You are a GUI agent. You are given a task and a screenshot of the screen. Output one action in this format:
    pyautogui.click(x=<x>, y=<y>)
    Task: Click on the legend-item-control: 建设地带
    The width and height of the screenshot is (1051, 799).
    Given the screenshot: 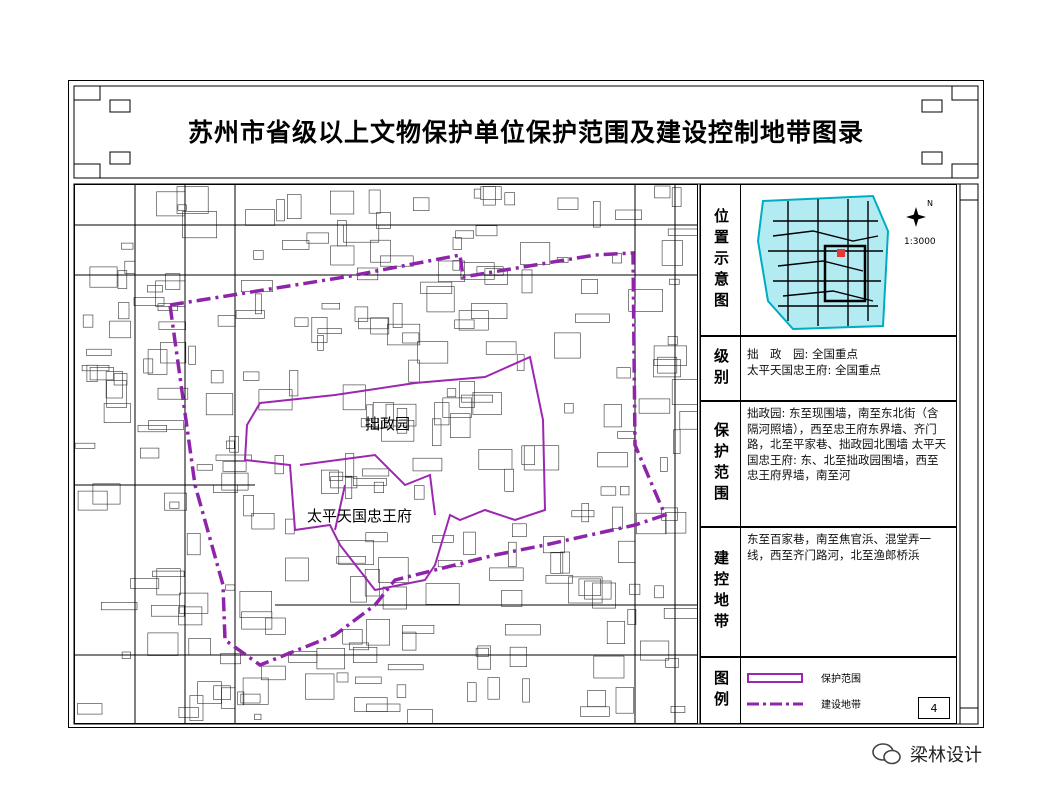 What is the action you would take?
    pyautogui.click(x=804, y=705)
    